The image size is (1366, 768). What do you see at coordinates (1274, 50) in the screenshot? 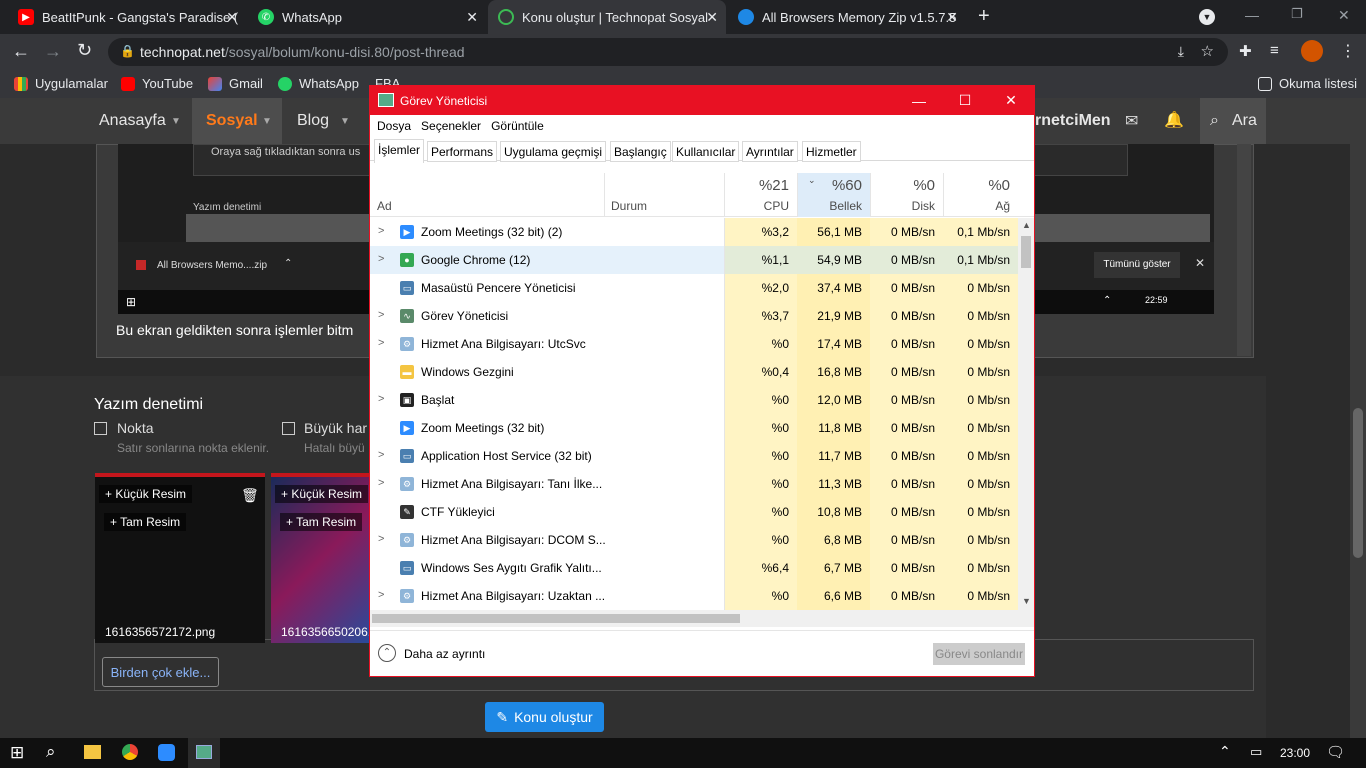
I see `media-icon: ≡` at bounding box center [1274, 50].